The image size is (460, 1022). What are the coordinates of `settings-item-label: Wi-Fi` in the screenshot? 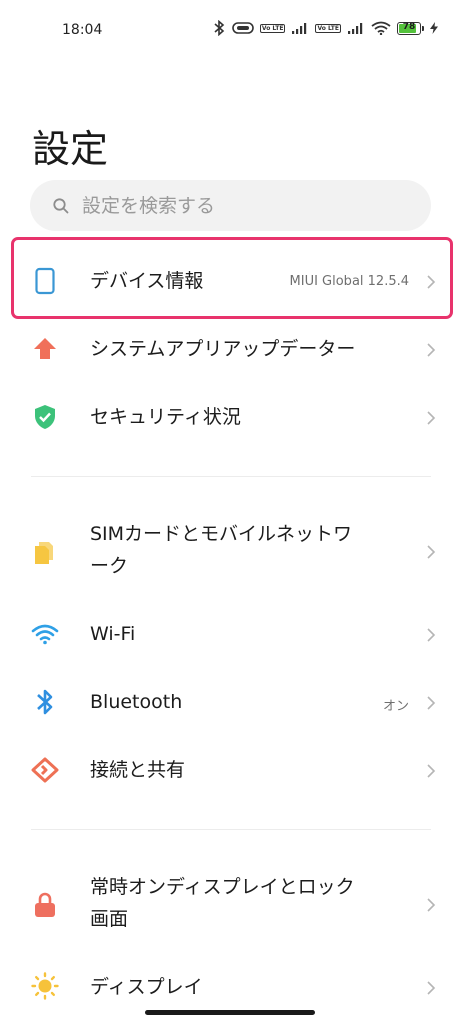 It's located at (113, 634).